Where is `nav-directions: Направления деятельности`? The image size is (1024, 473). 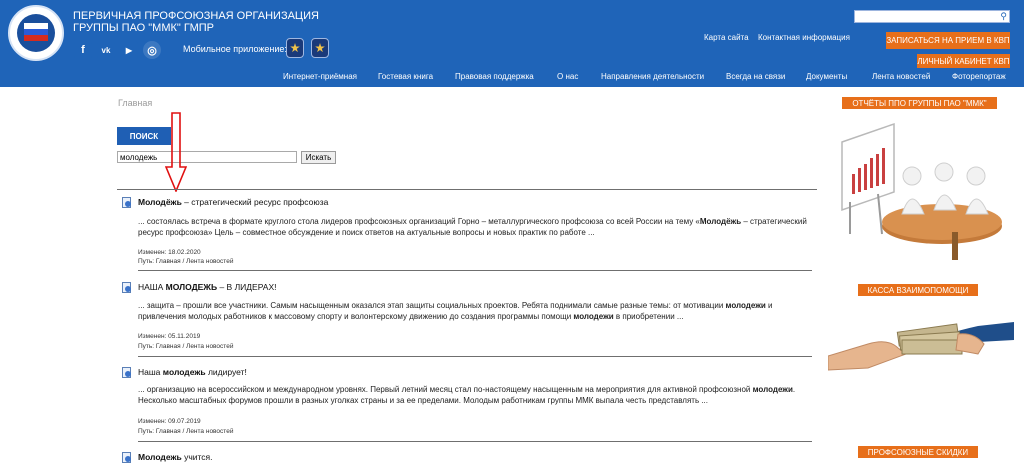
nav-directions: Направления деятельности is located at coordinates (652, 76).